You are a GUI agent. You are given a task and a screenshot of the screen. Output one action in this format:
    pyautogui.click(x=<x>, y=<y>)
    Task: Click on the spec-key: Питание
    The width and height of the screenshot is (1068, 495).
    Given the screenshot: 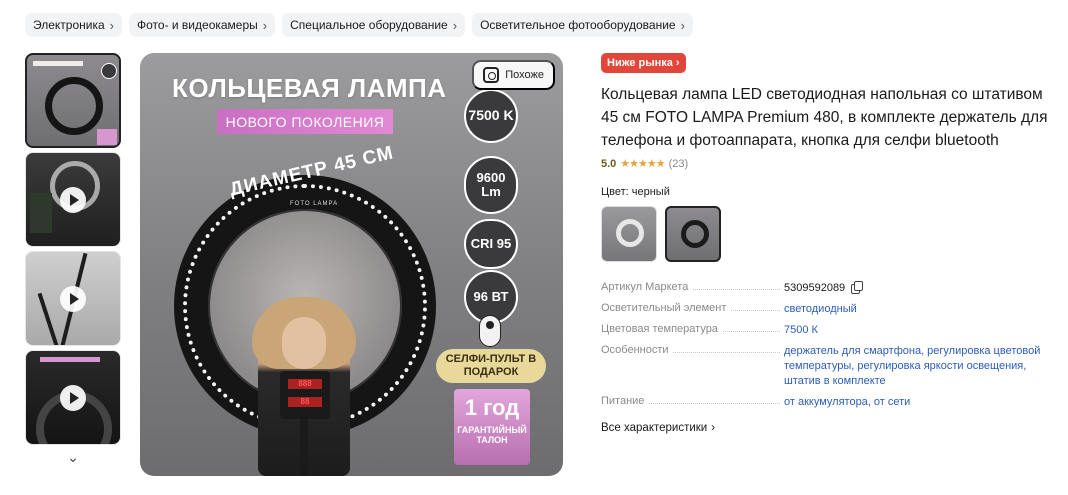 What is the action you would take?
    pyautogui.click(x=625, y=401)
    